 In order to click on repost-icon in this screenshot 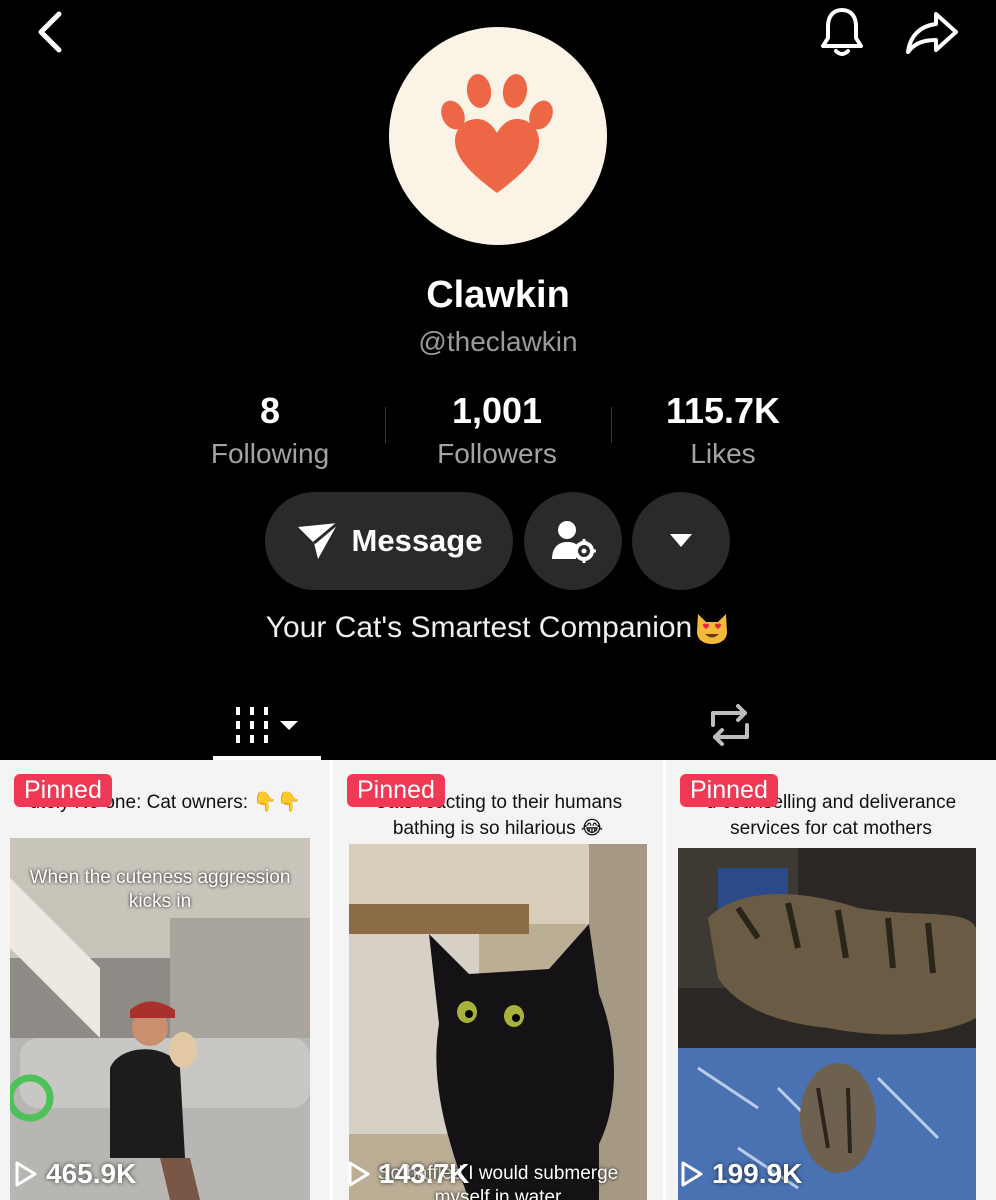, I will do `click(730, 725)`.